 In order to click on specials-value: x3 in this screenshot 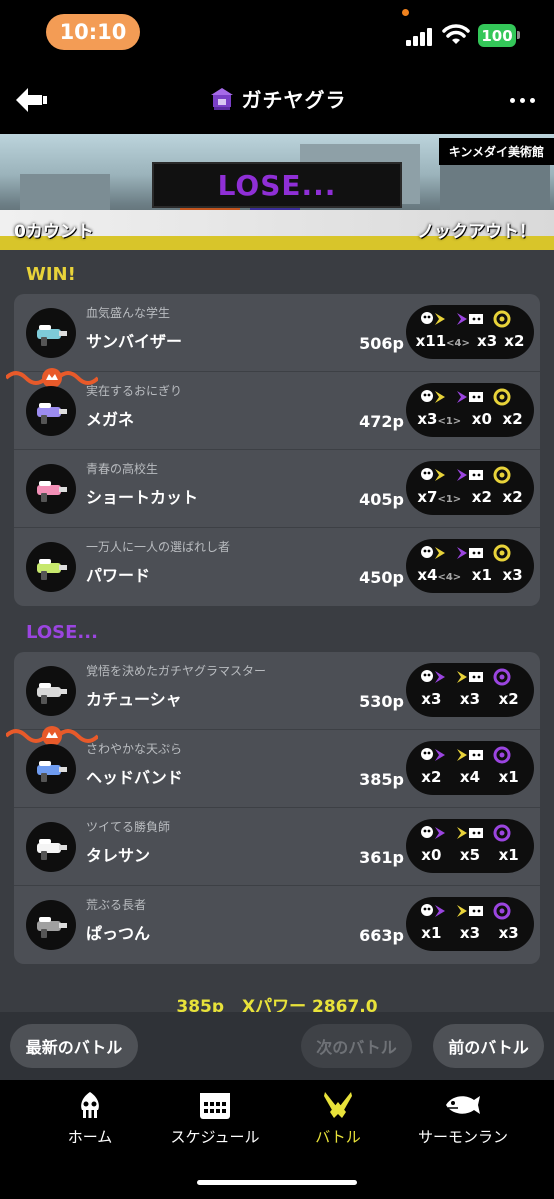, I will do `click(508, 933)`.